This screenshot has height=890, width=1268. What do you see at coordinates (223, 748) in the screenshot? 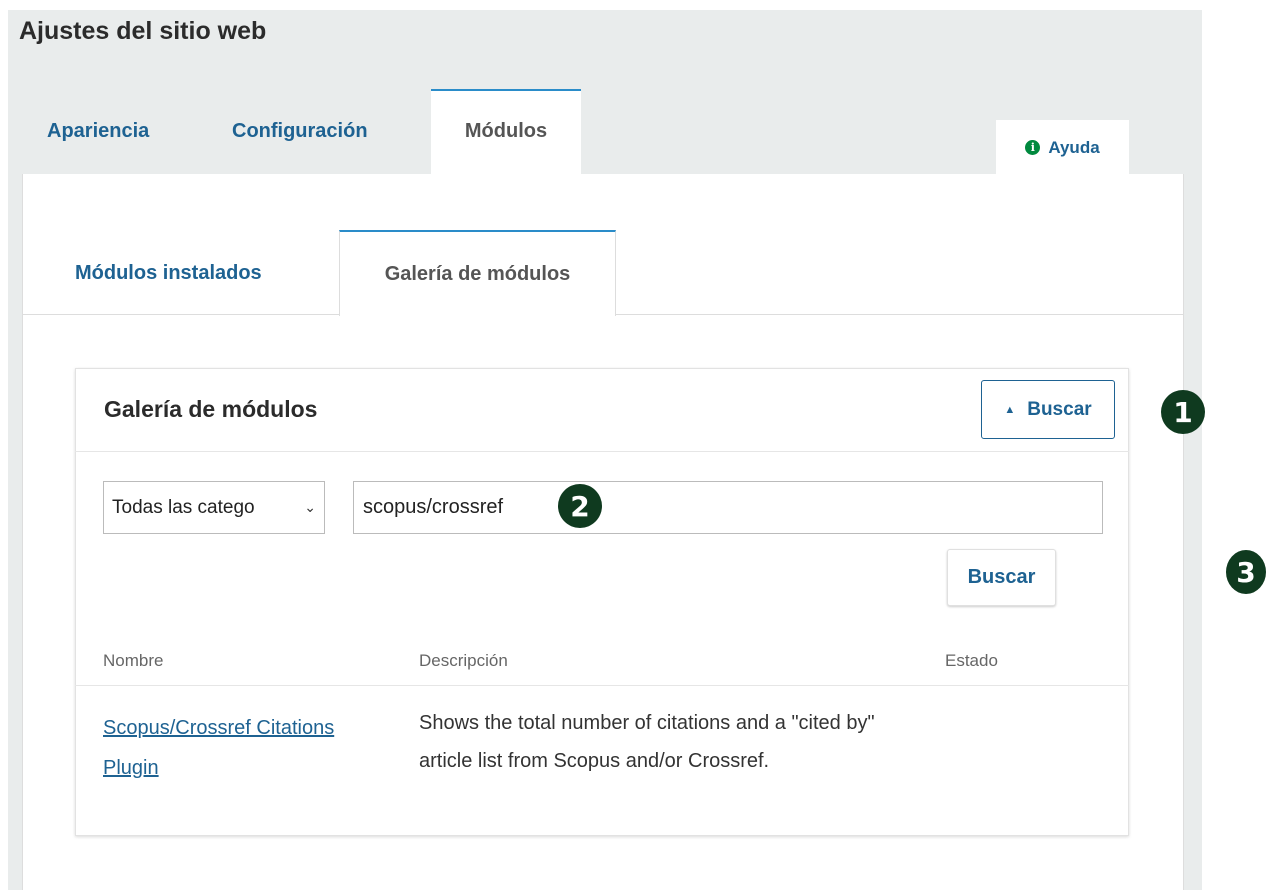
I see `plugin-name-link: Scopus/Crossref Citations Plugin` at bounding box center [223, 748].